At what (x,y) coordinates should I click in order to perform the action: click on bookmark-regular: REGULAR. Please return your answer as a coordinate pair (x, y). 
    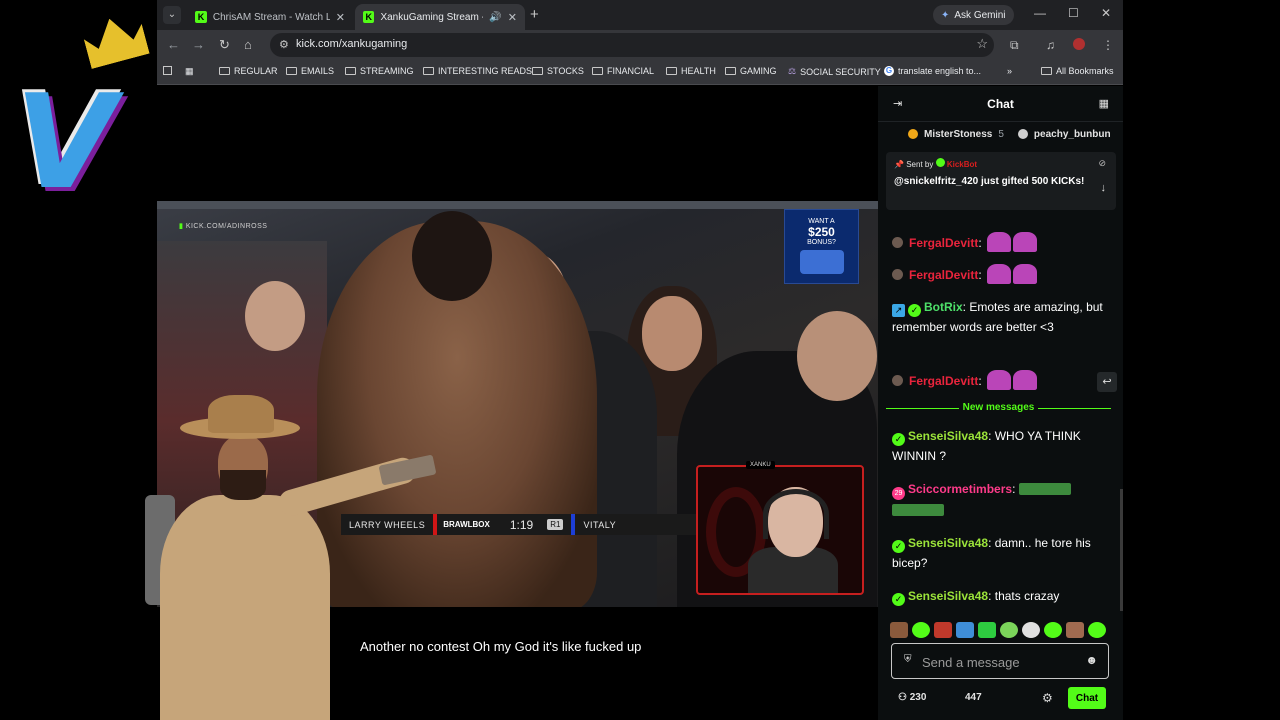
    Looking at the image, I should click on (248, 71).